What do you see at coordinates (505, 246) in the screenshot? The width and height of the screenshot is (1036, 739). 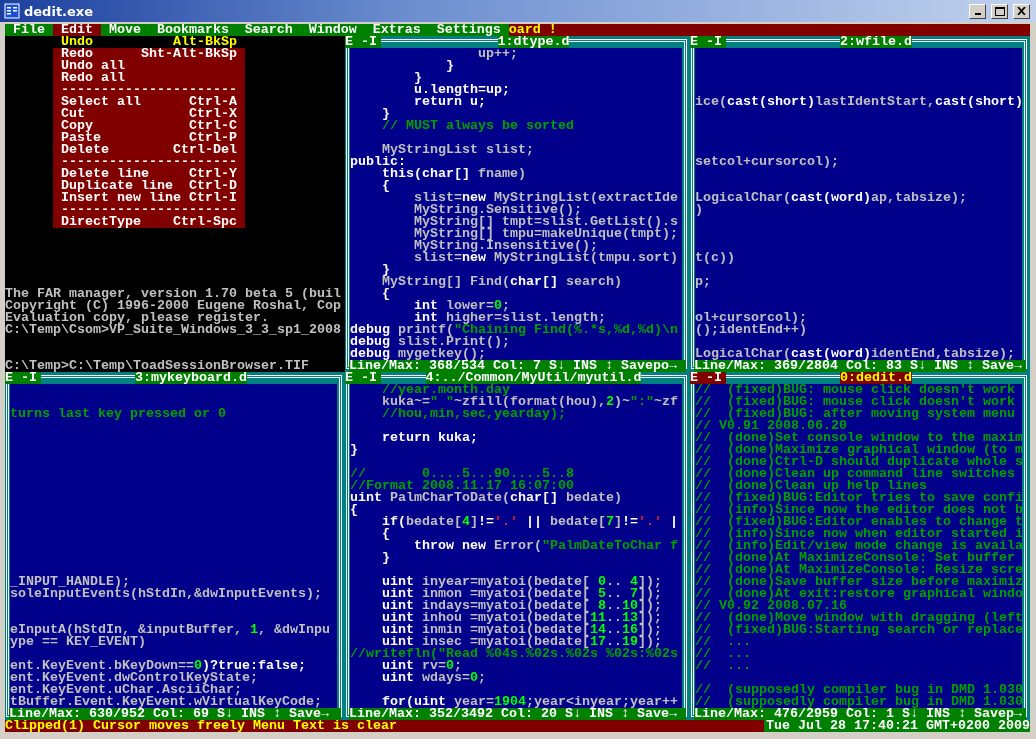 I see `code-line: MyString.Insensitive();` at bounding box center [505, 246].